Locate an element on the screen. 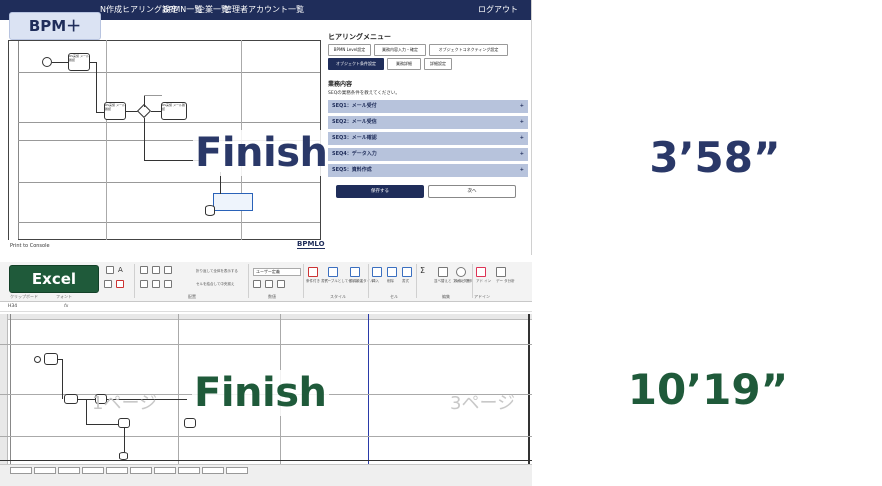  sort-filter-icon is located at coordinates (443, 272).